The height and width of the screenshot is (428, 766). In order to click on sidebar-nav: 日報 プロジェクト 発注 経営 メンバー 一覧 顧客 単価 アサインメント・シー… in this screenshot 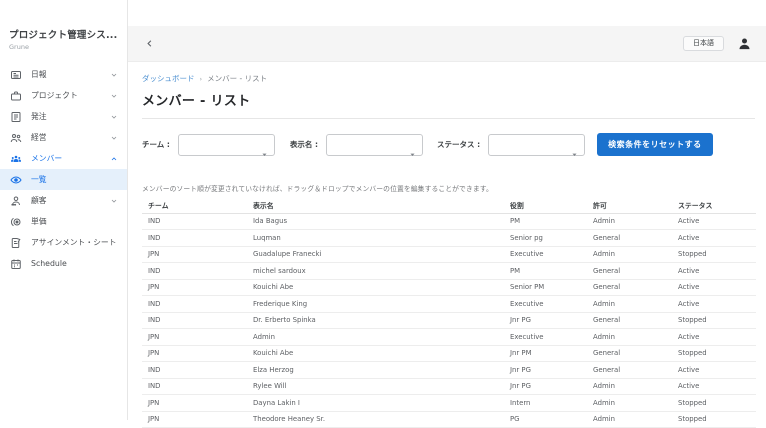, I will do `click(63, 169)`.